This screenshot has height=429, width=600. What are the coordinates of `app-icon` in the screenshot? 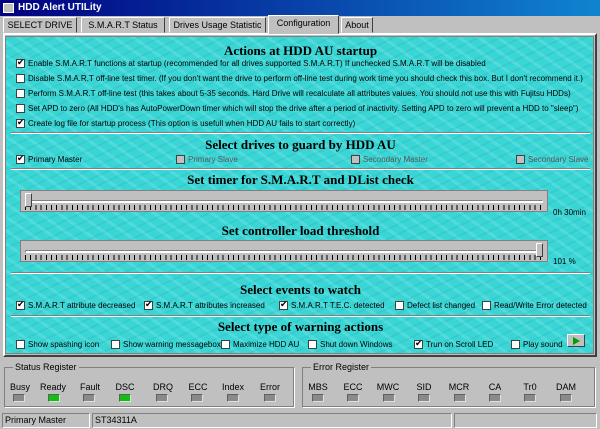 It's located at (8, 8).